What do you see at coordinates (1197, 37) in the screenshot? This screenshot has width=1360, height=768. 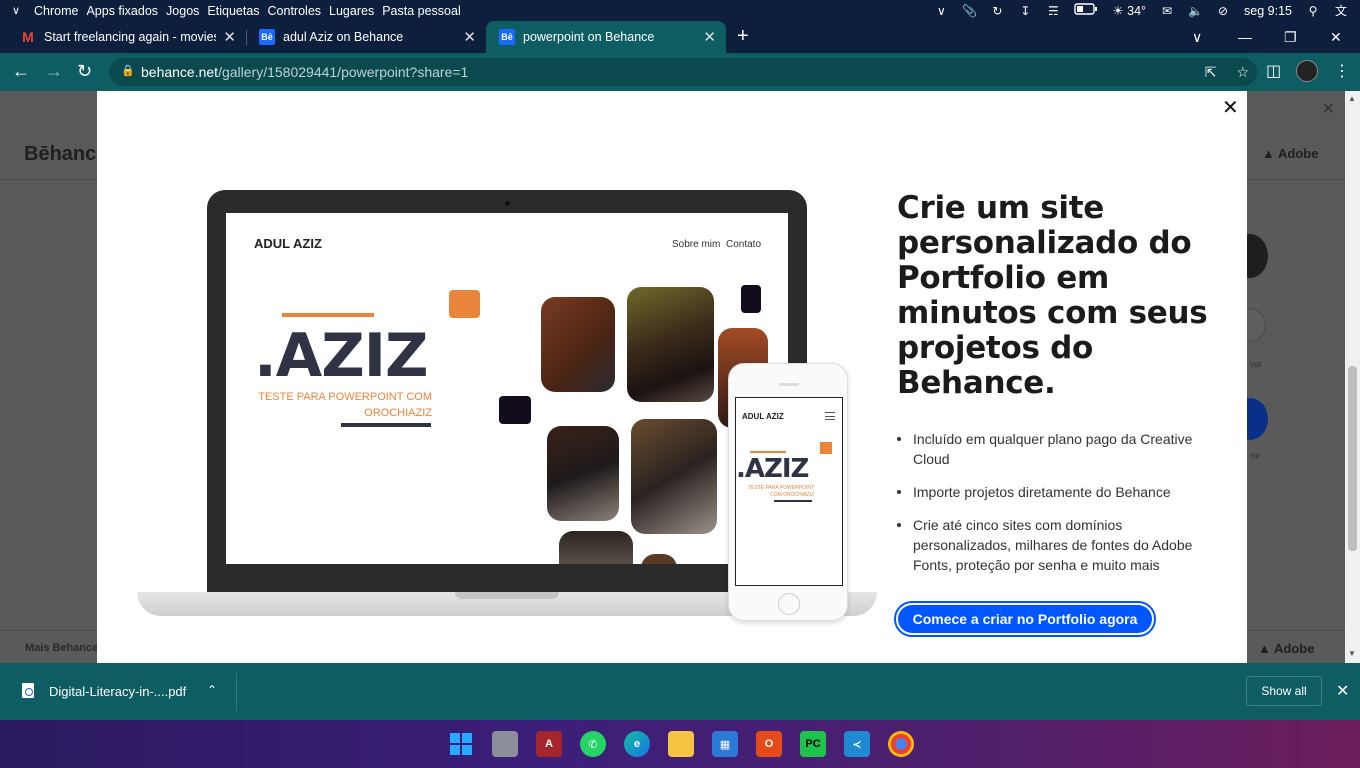 I see `tab-search-chevron-icon: ∨` at bounding box center [1197, 37].